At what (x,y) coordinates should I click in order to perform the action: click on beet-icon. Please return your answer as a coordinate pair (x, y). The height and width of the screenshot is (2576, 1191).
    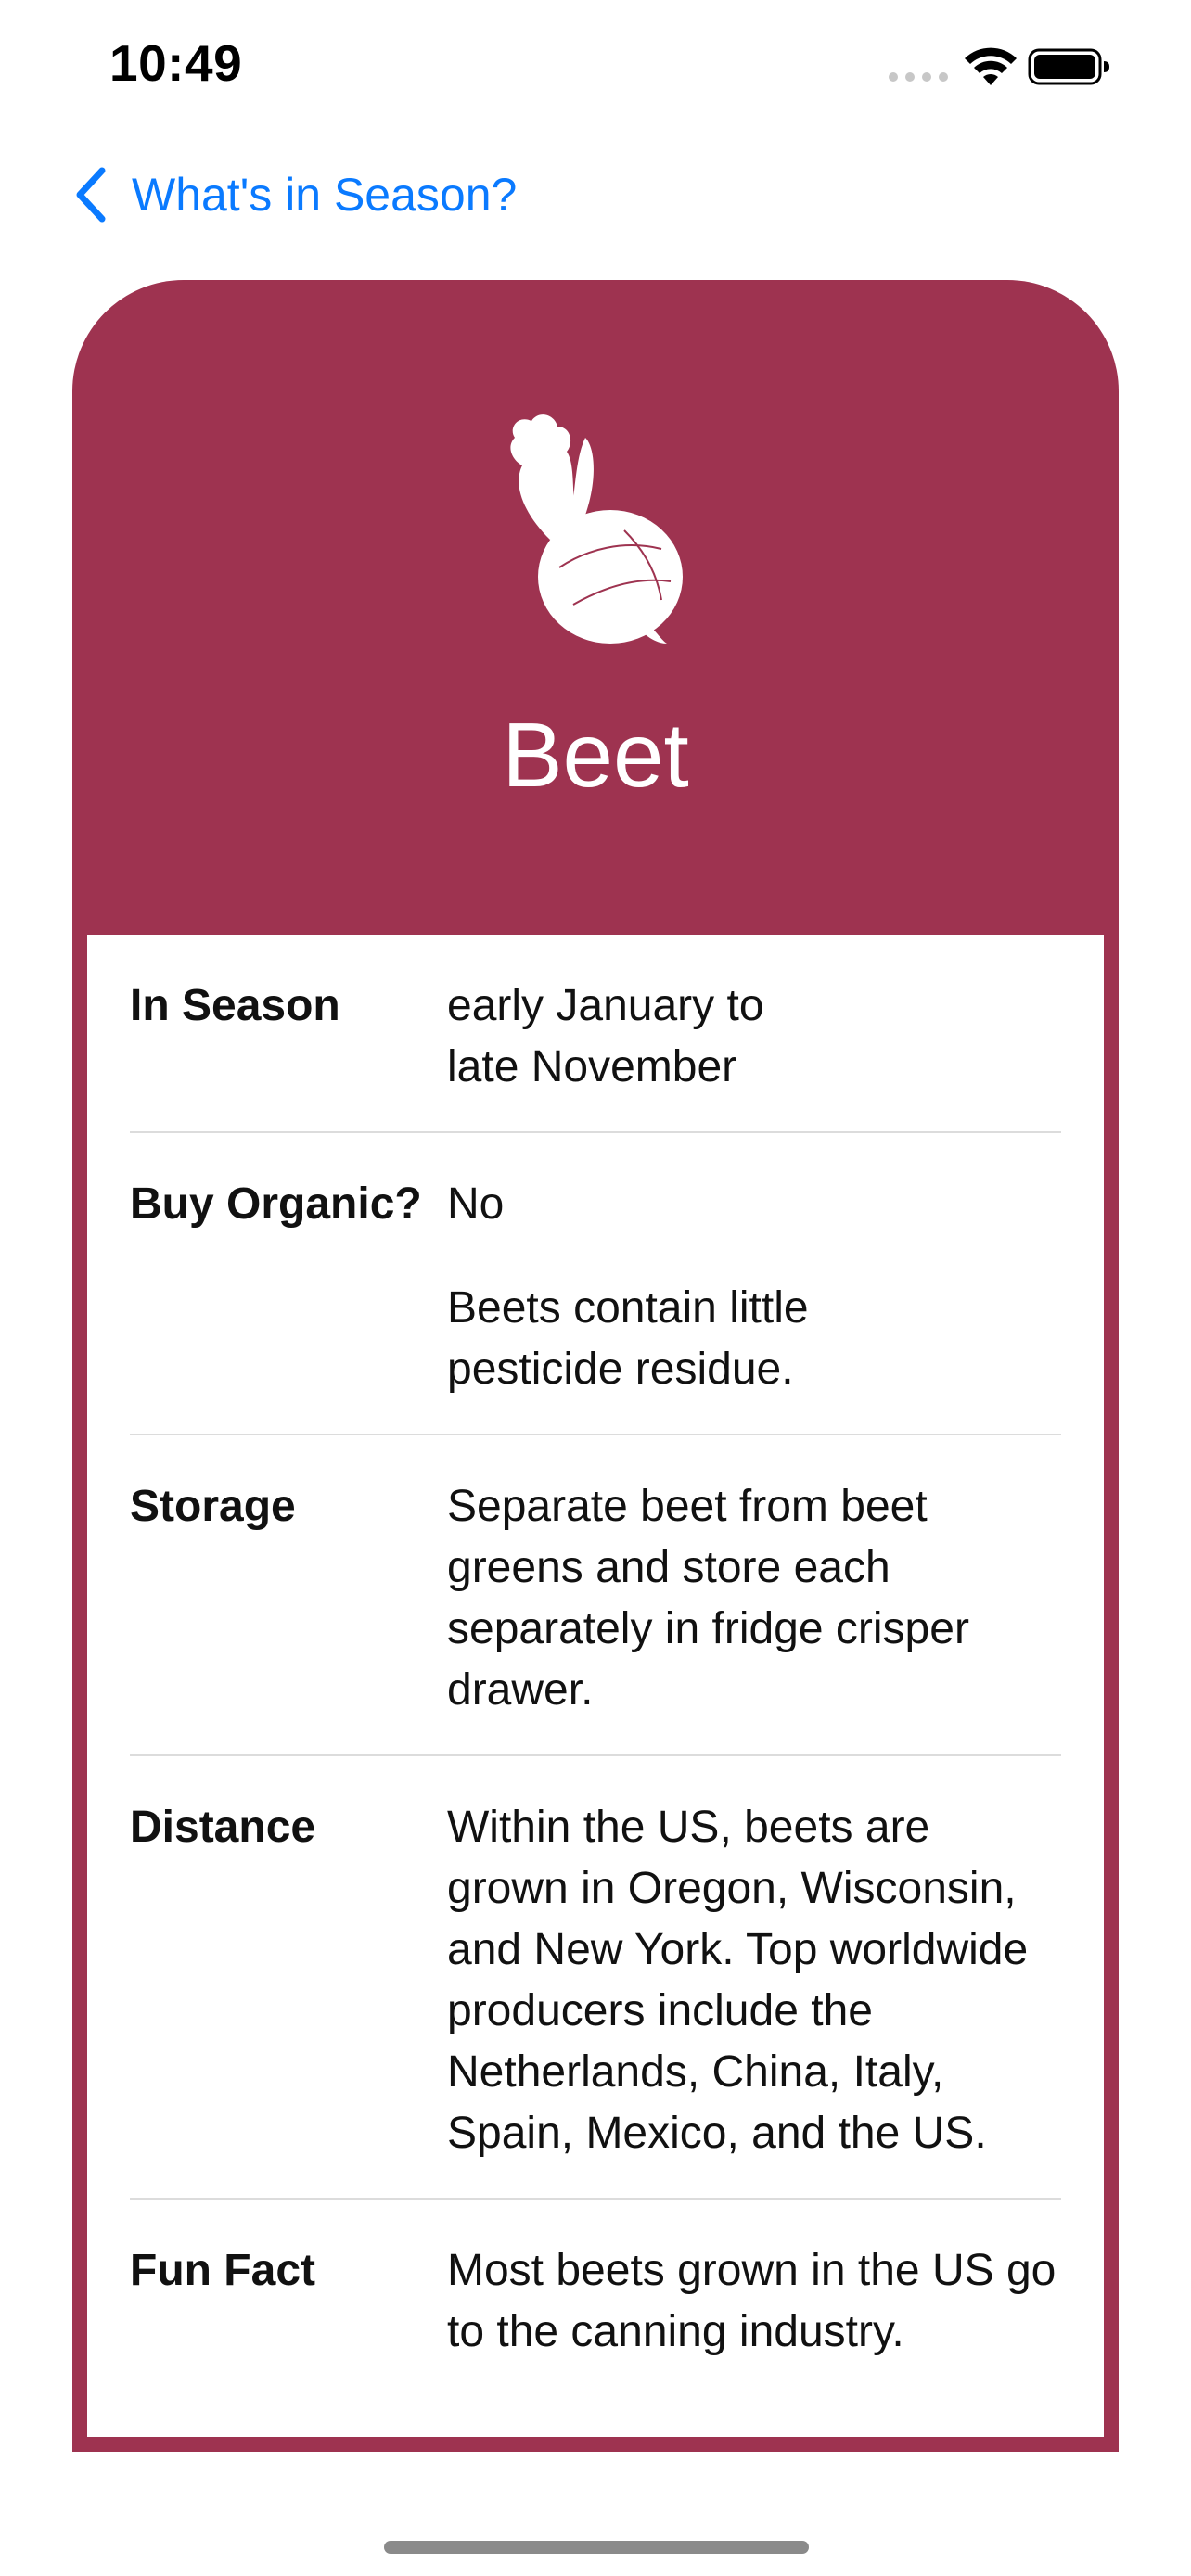
    Looking at the image, I should click on (597, 529).